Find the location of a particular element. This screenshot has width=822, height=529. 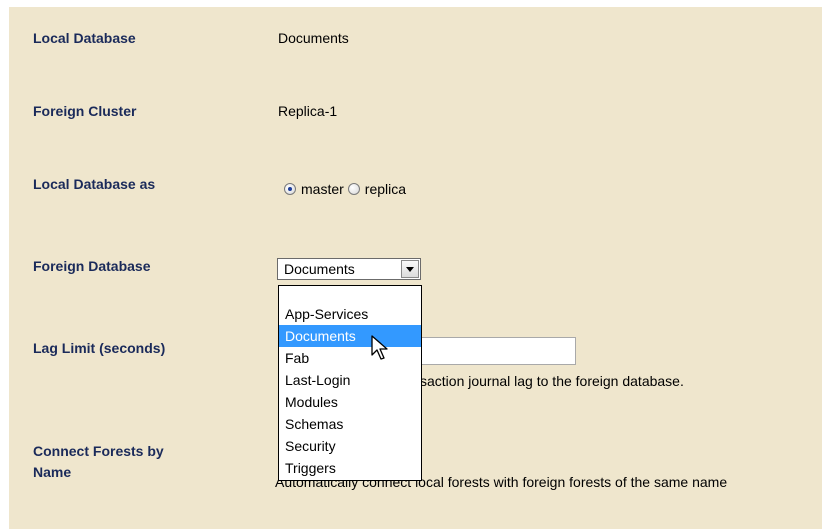

dropdown-arrow-button is located at coordinates (410, 269).